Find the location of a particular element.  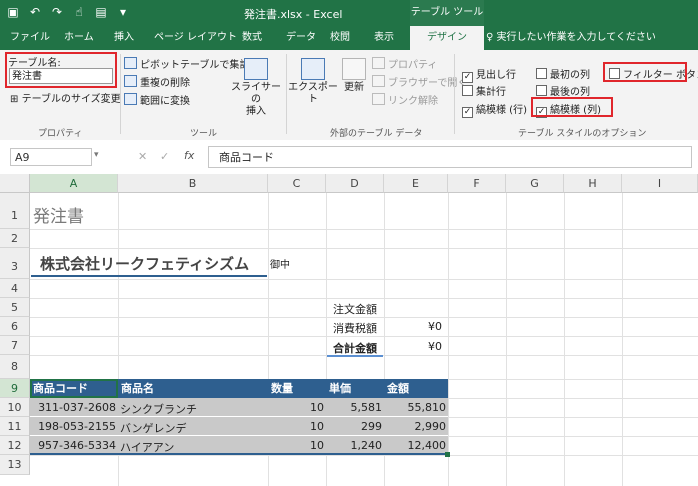

row-header-11: 11 is located at coordinates (15, 426).